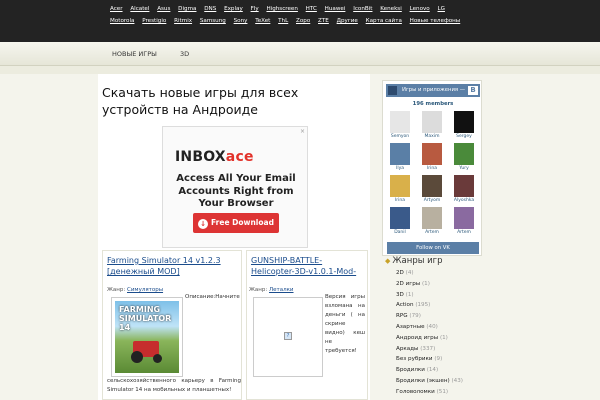 This screenshot has width=600, height=400. Describe the element at coordinates (302, 131) in the screenshot. I see `ad-close-icon: ×` at that location.